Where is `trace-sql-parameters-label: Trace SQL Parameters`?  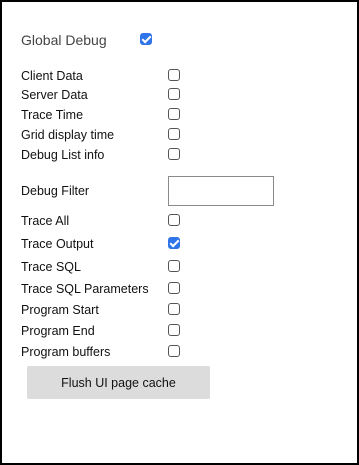 trace-sql-parameters-label: Trace SQL Parameters is located at coordinates (85, 289).